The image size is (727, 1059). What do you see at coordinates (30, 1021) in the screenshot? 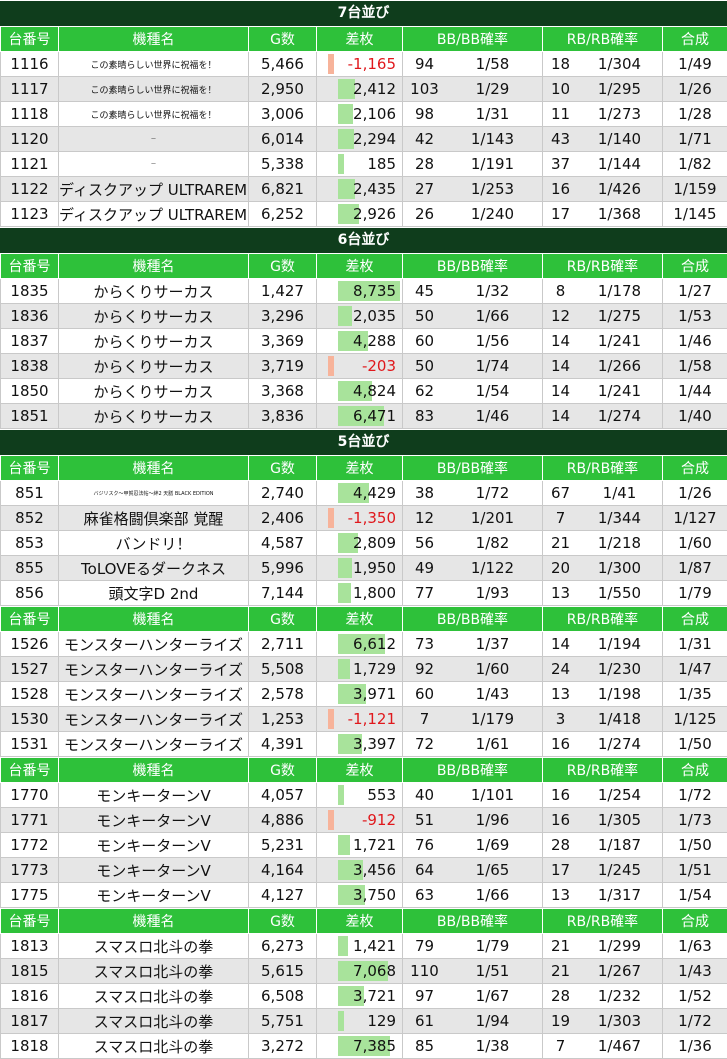
I see `machine-number: 1817` at bounding box center [30, 1021].